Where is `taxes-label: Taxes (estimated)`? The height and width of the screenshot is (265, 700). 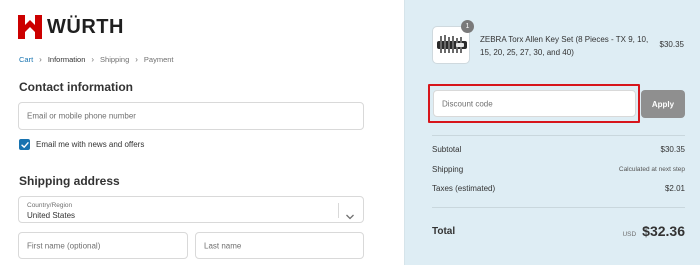
taxes-label: Taxes (estimated) is located at coordinates (464, 188).